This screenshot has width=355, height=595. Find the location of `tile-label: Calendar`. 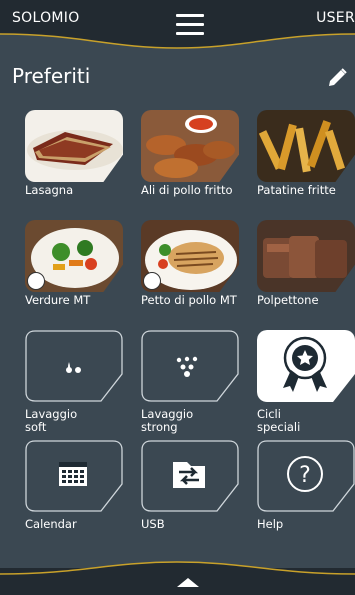

tile-label: Calendar is located at coordinates (51, 524).